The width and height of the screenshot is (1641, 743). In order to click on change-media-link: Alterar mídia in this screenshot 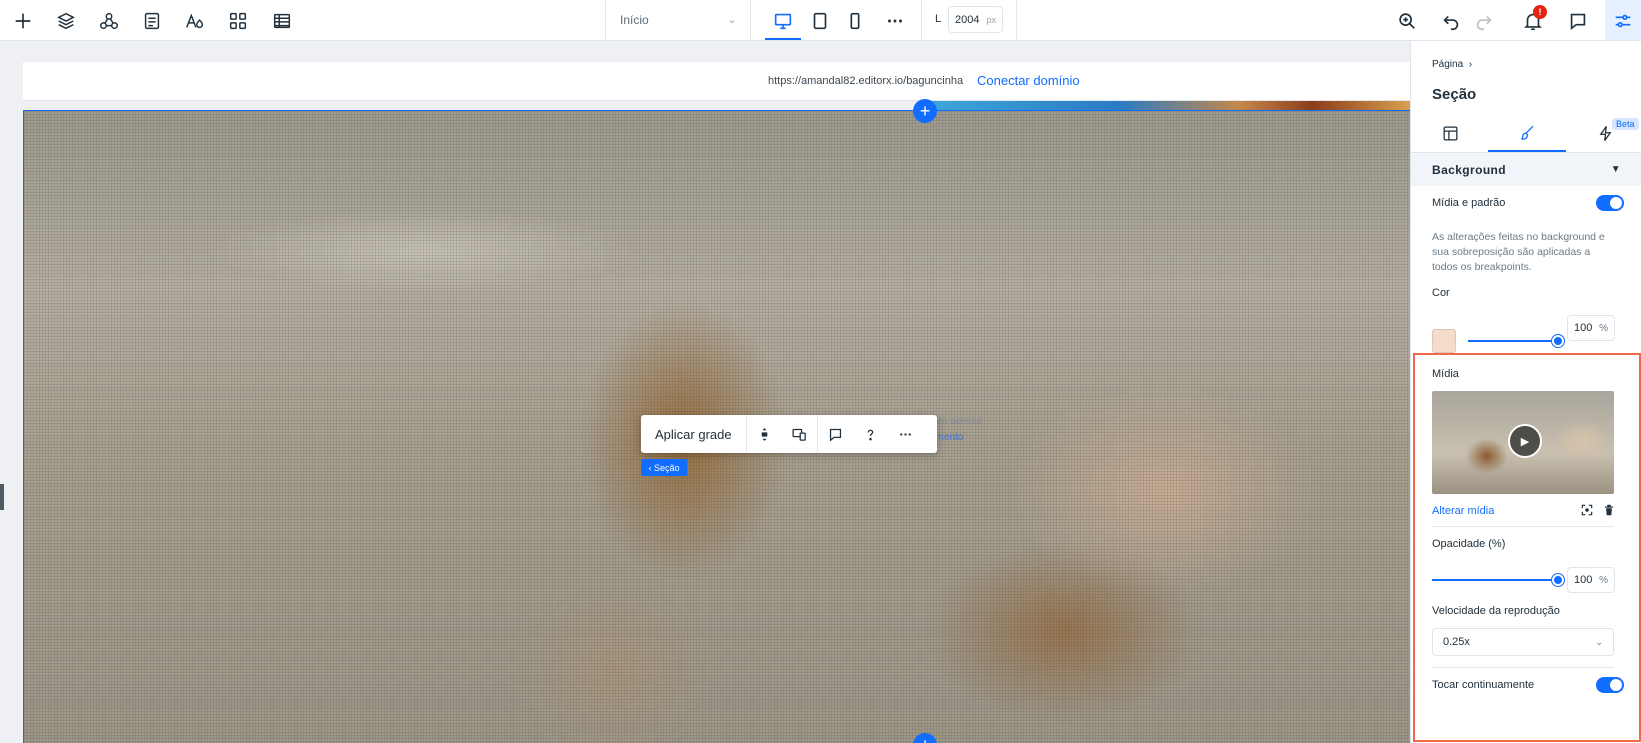, I will do `click(1463, 511)`.